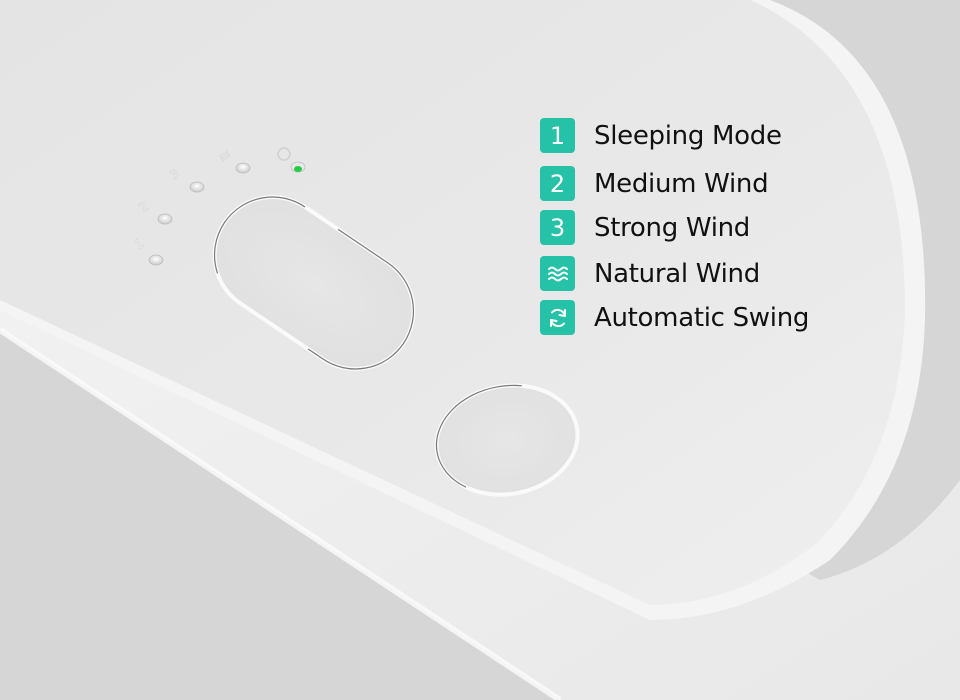  What do you see at coordinates (557, 135) in the screenshot?
I see `number-badge: 1` at bounding box center [557, 135].